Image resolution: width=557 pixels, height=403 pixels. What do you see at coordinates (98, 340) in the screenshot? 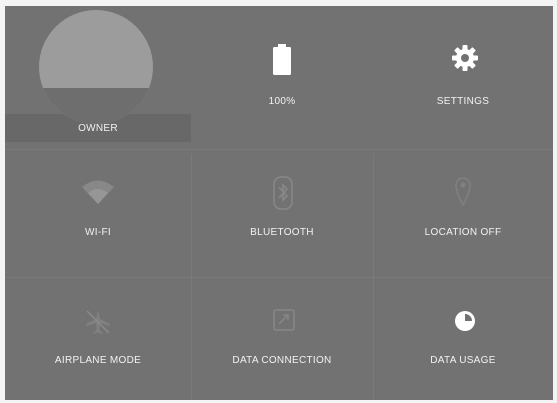
I see `airplane-mode-tile: AIRPLANE MODE` at bounding box center [98, 340].